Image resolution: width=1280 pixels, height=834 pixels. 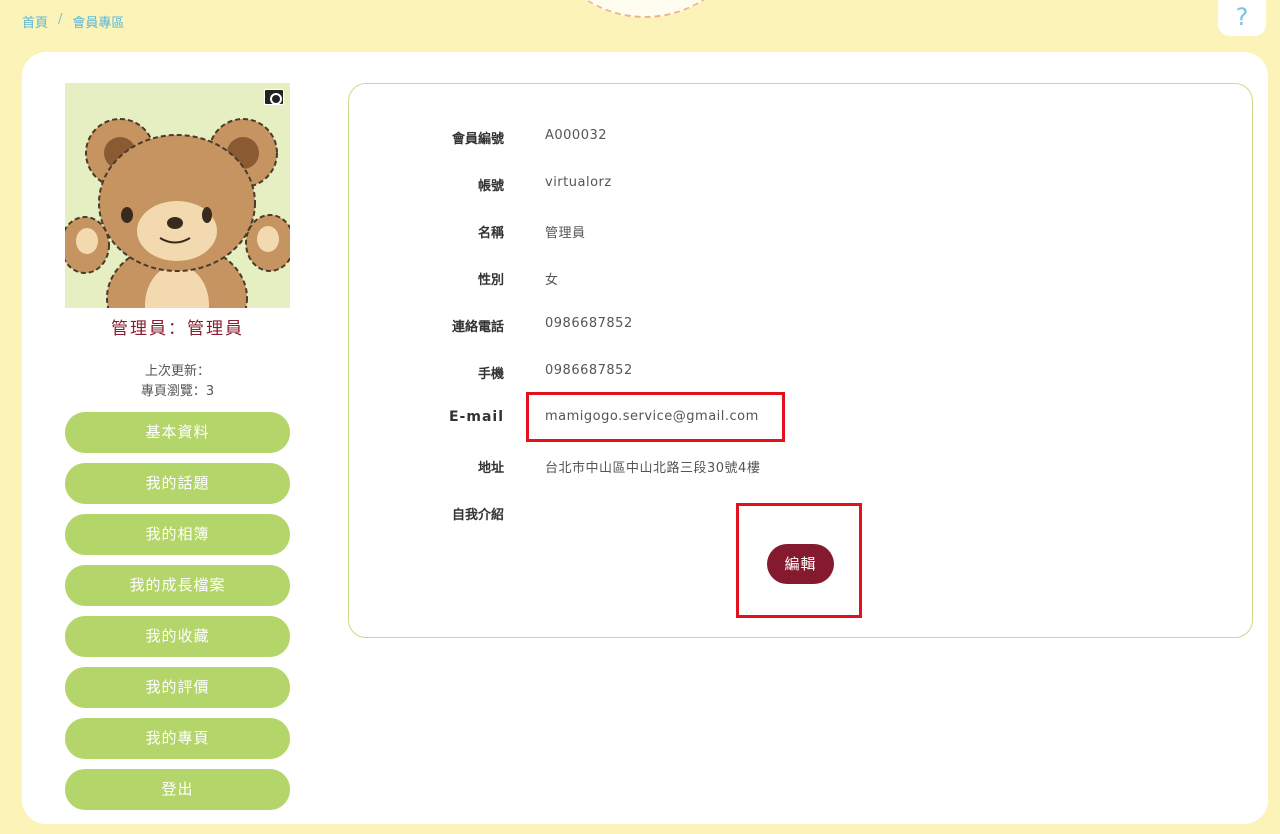 I want to click on field-account: 帳號 virtualorz, so click(x=801, y=187).